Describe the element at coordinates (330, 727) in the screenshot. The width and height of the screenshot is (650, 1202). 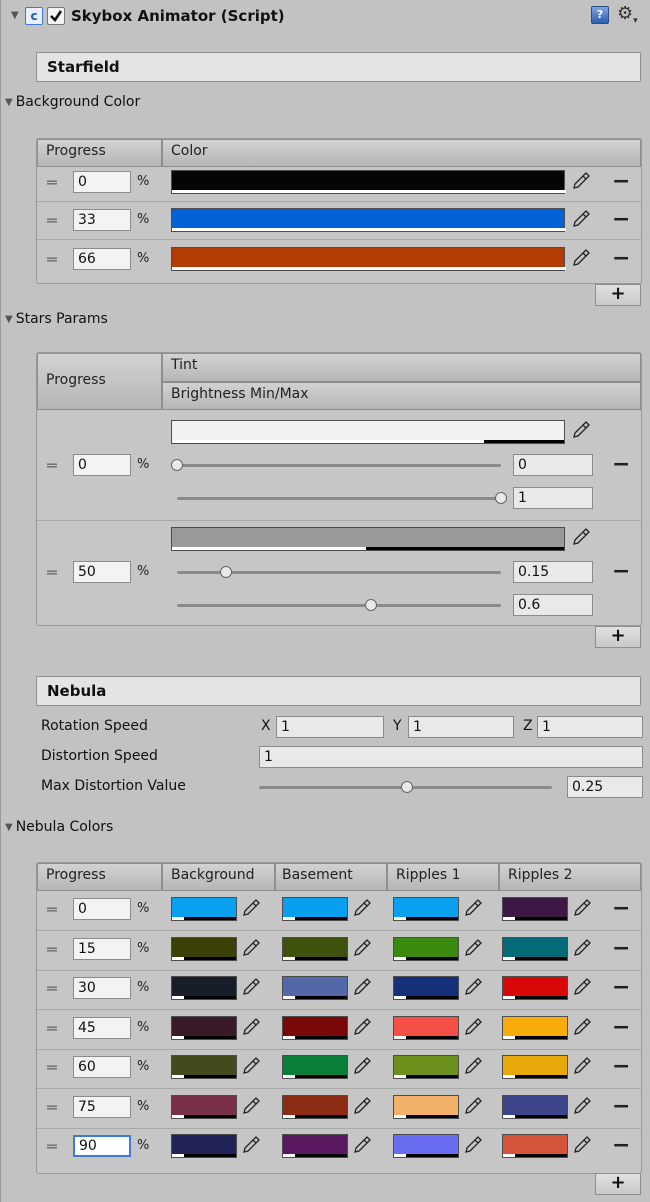
I see `rotation-speed-x-field: 1` at that location.